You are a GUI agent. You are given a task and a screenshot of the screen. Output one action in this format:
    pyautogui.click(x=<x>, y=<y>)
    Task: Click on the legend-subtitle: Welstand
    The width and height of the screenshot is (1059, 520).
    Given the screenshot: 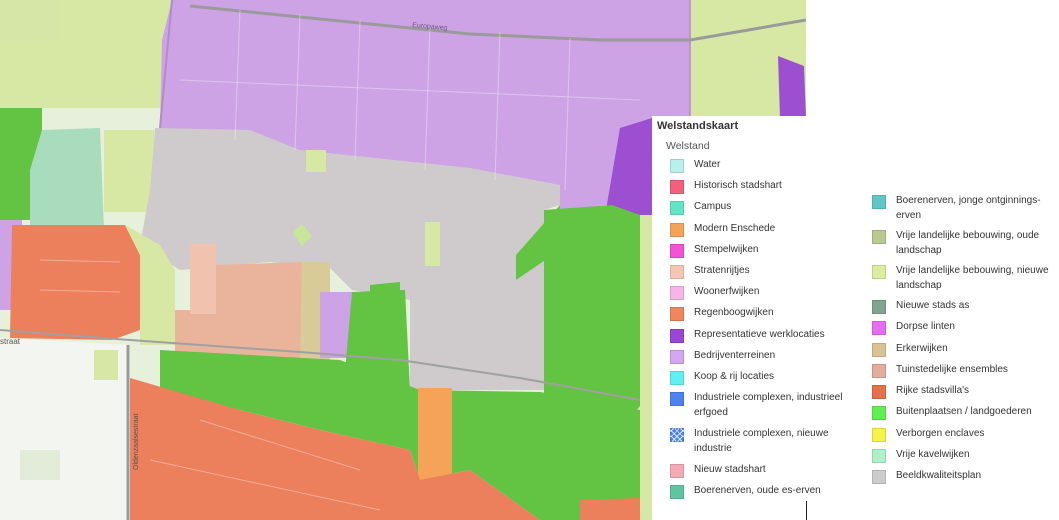 What is the action you would take?
    pyautogui.click(x=688, y=146)
    